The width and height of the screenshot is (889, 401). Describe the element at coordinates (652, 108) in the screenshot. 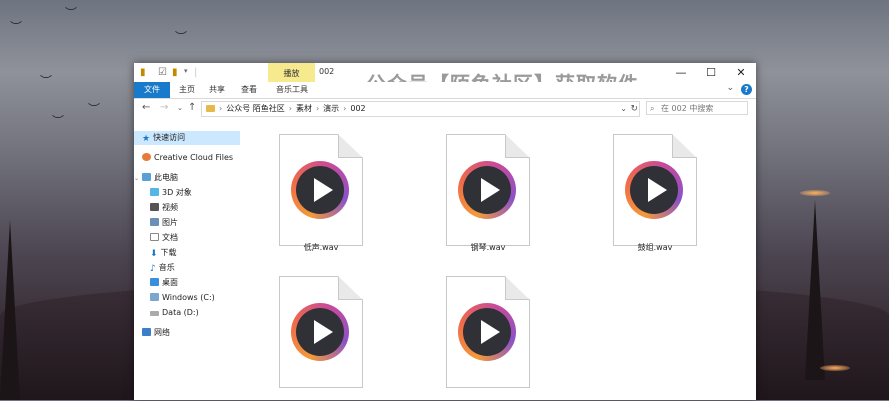

I see `search-icon: ⌕` at that location.